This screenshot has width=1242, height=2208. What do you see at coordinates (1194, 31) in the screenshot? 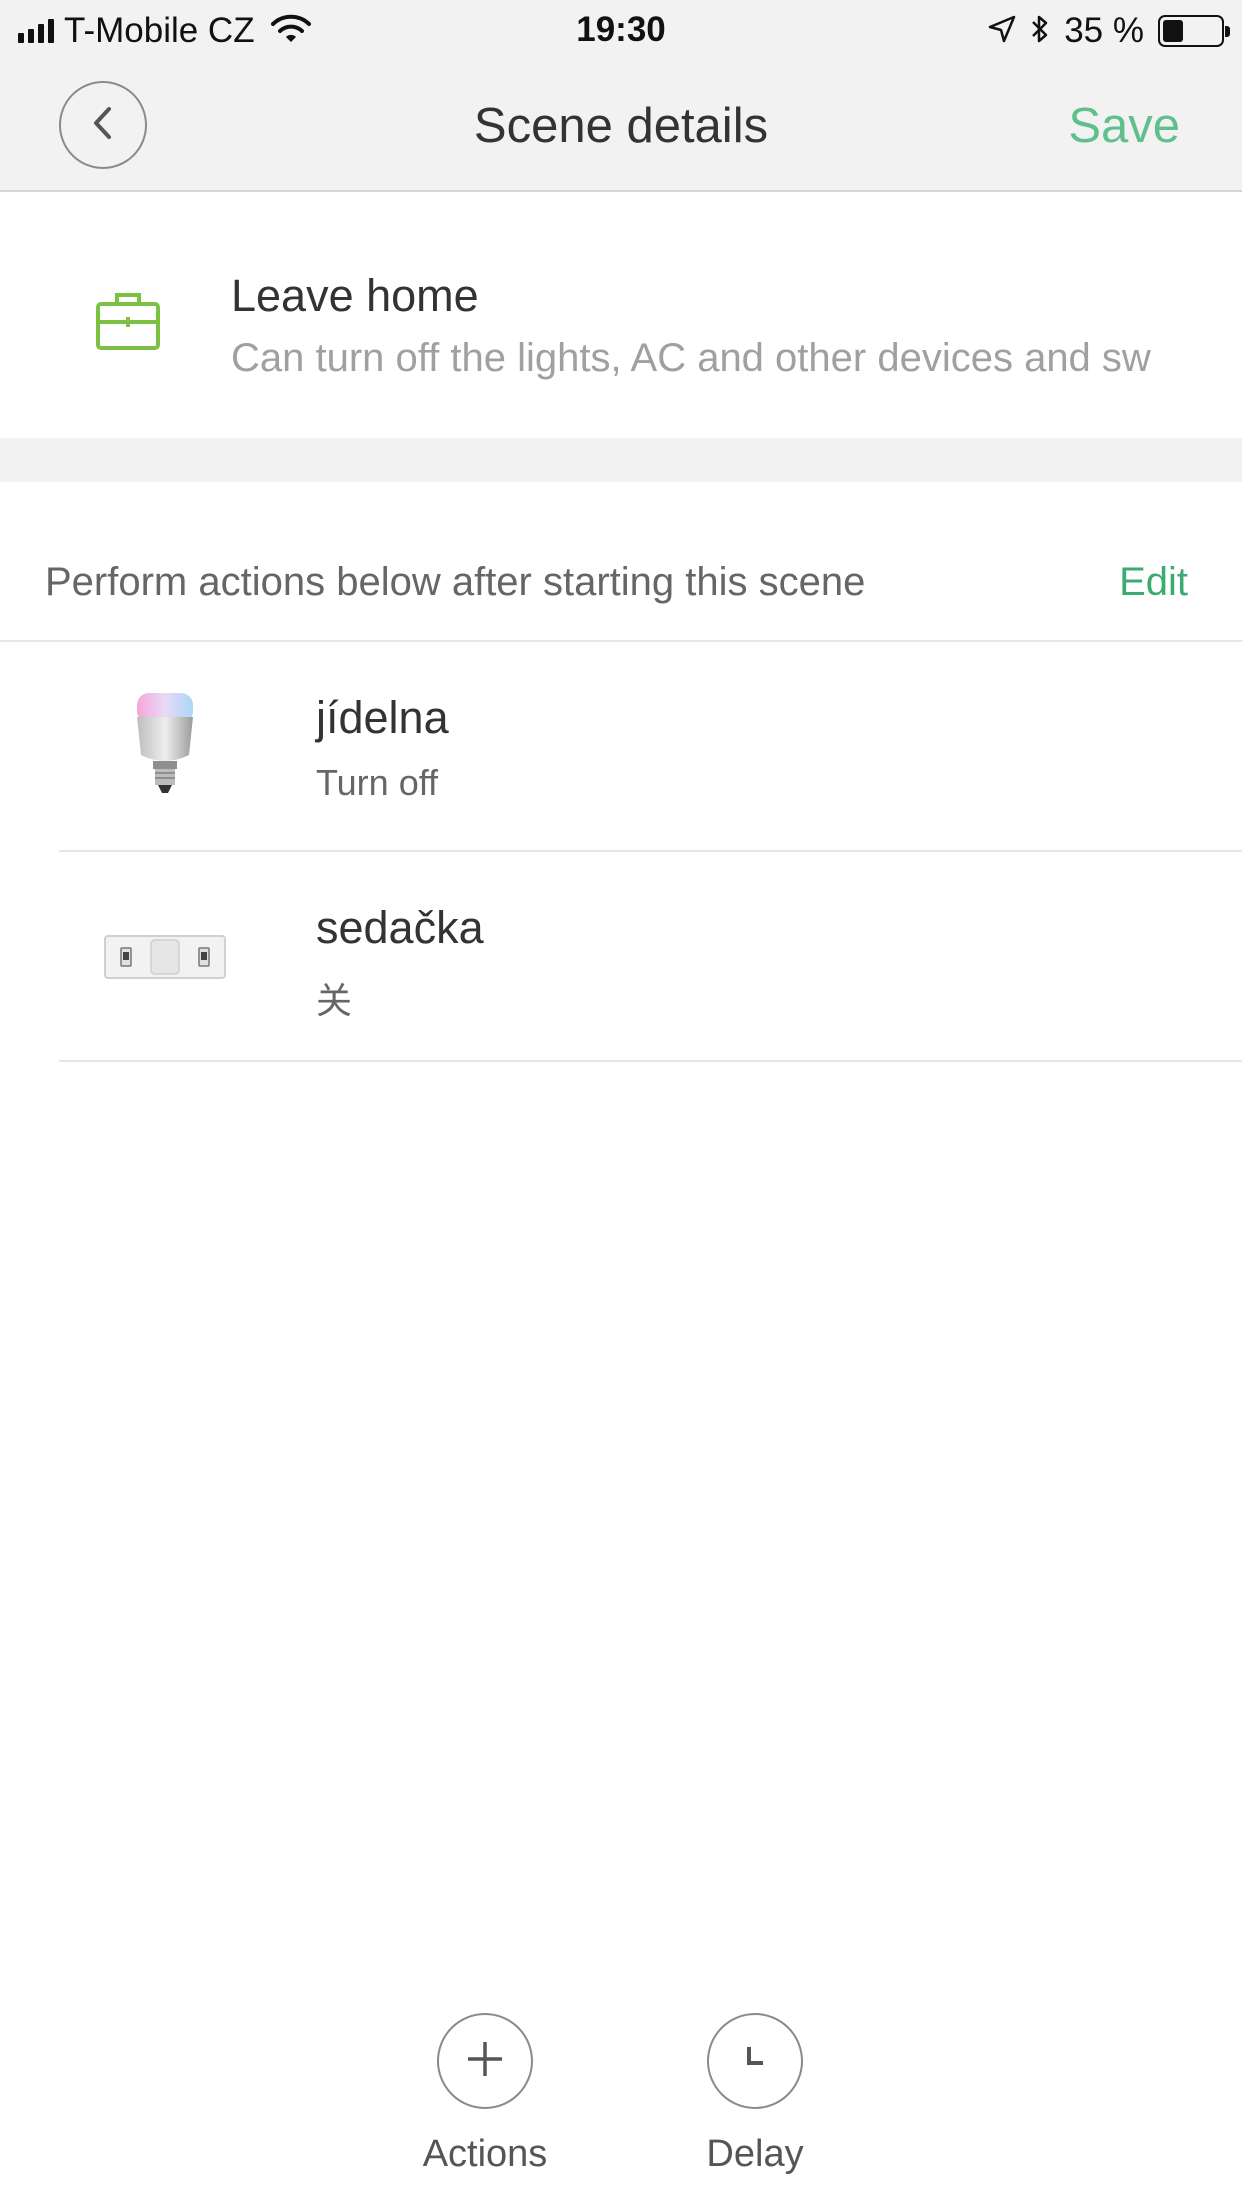
I see `battery-icon` at bounding box center [1194, 31].